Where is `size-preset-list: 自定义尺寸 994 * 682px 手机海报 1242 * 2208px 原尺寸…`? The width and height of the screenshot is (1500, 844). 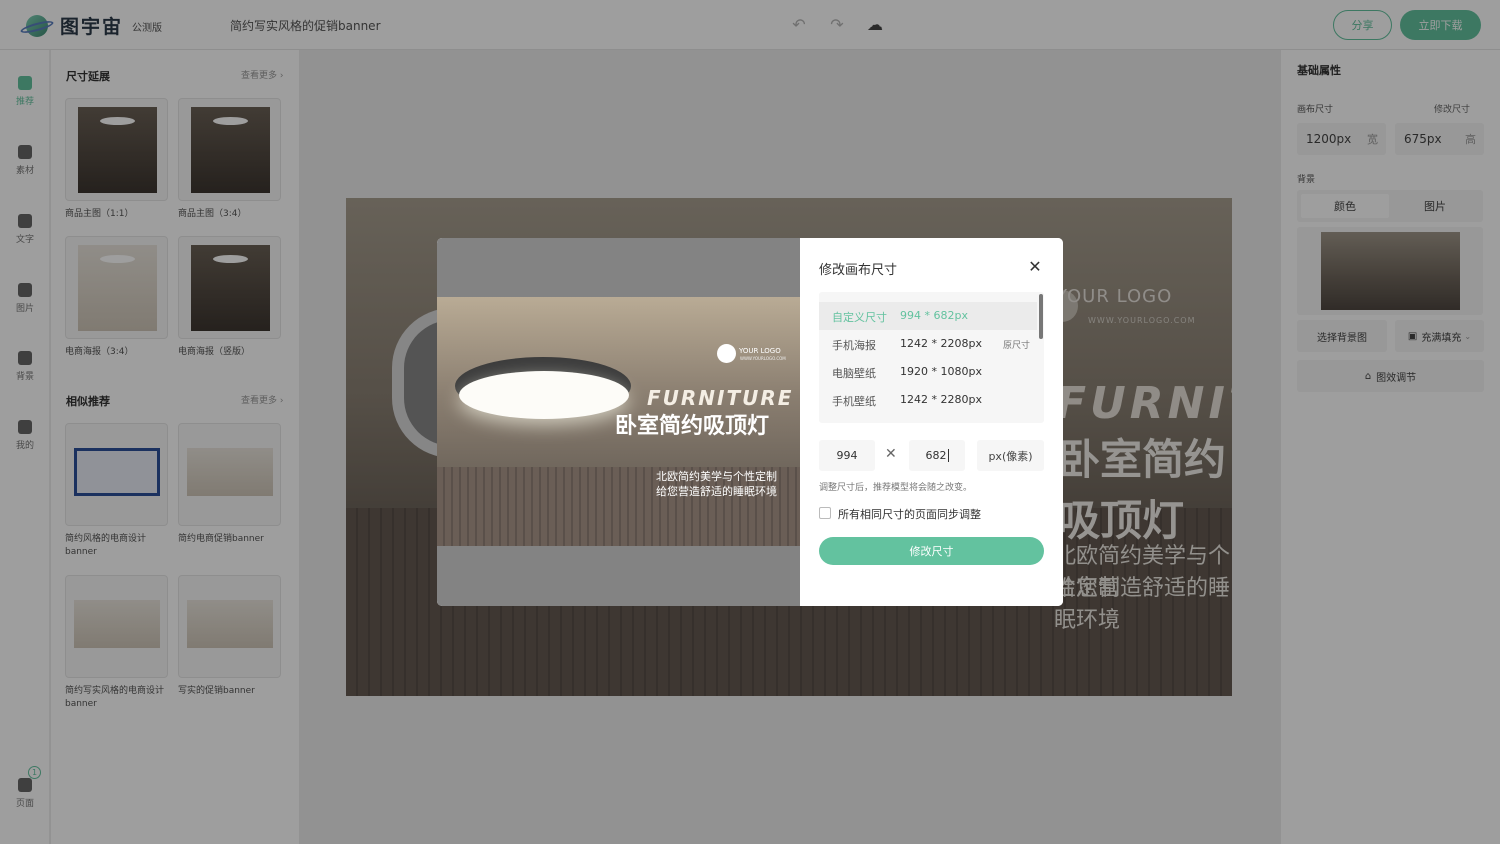
size-preset-list: 自定义尺寸 994 * 682px 手机海报 1242 * 2208px 原尺寸… is located at coordinates (931, 357).